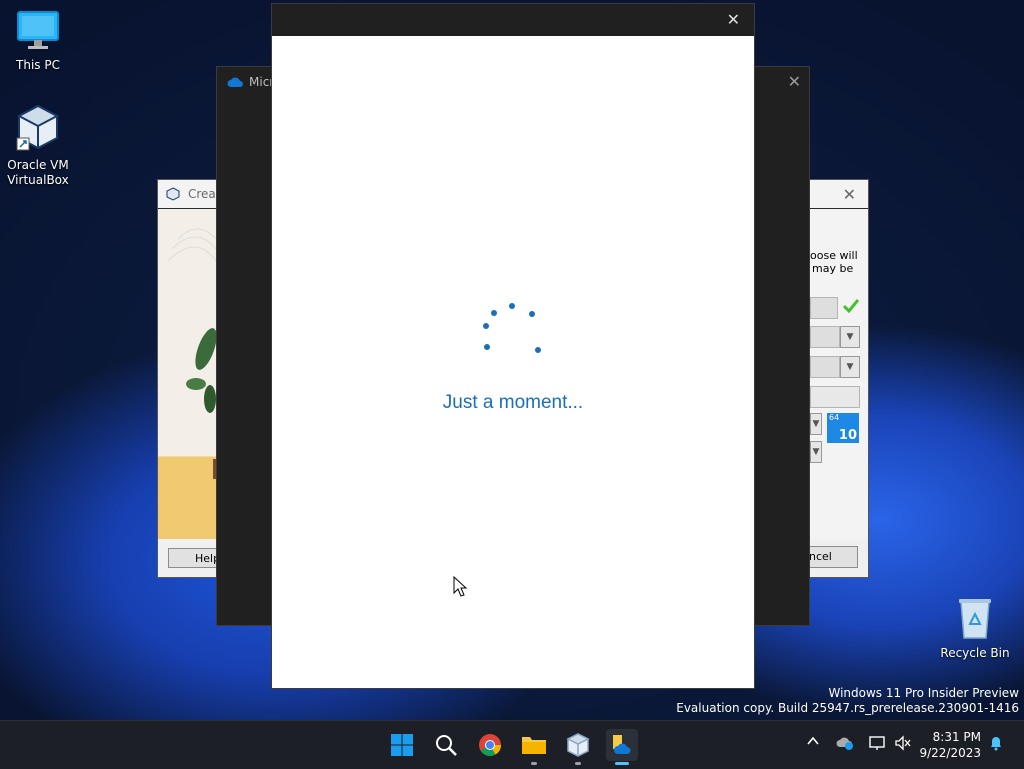 The width and height of the screenshot is (1024, 769). I want to click on search-button, so click(446, 745).